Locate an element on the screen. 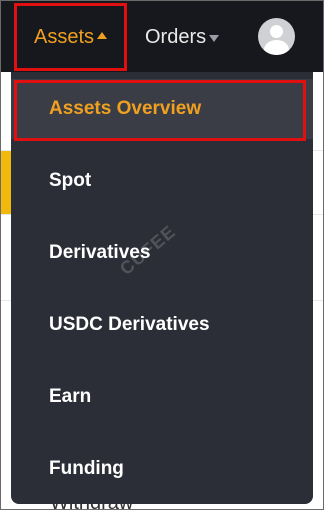 The image size is (324, 510). caret-up-icon is located at coordinates (102, 35).